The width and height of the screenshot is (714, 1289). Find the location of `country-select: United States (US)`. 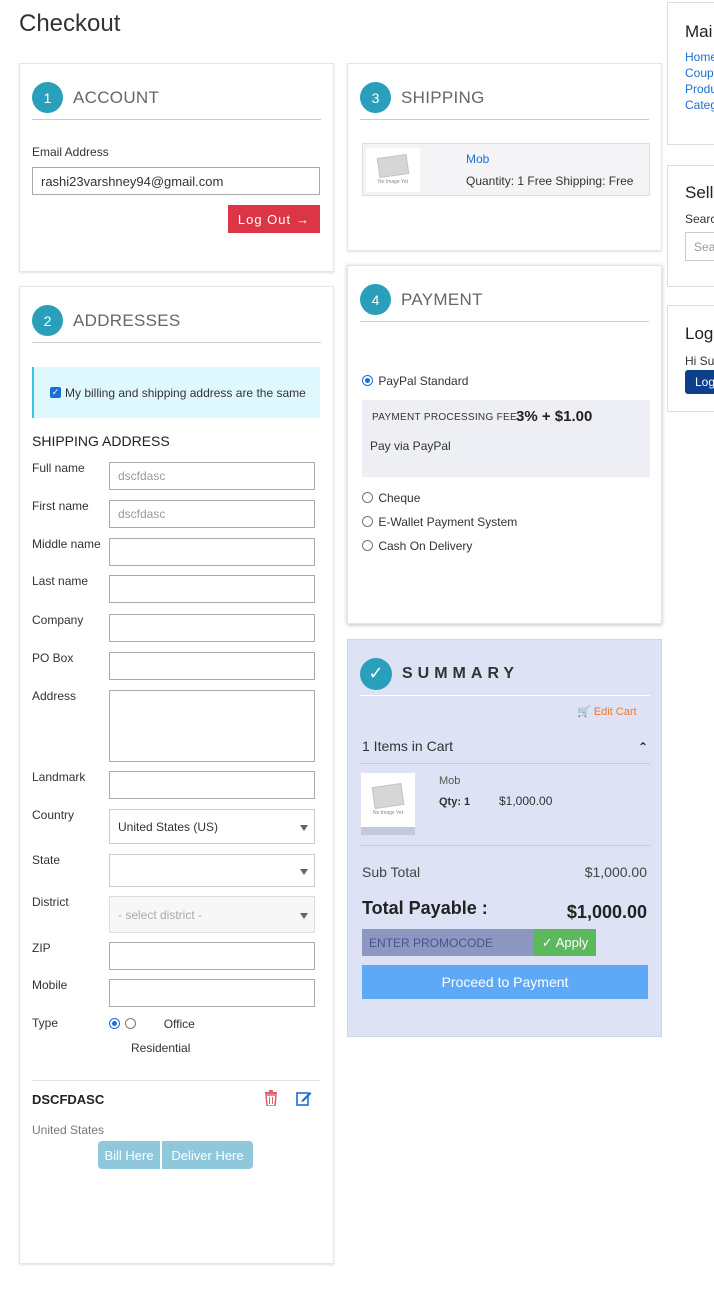

country-select: United States (US) is located at coordinates (212, 826).